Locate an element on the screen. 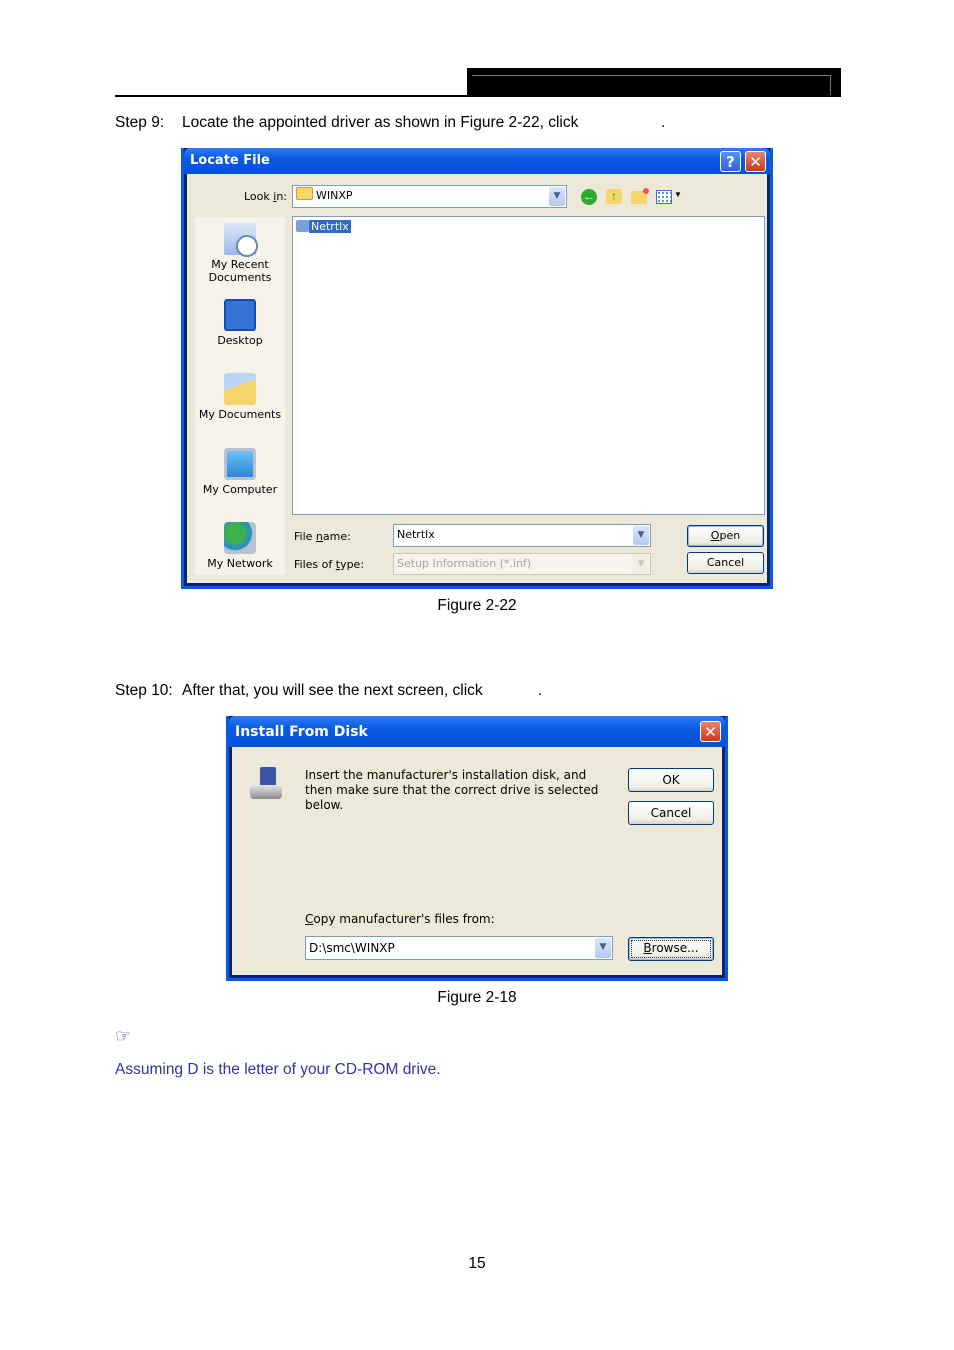  copy-from-input: D:\smc\WINXP ▼ is located at coordinates (459, 948).